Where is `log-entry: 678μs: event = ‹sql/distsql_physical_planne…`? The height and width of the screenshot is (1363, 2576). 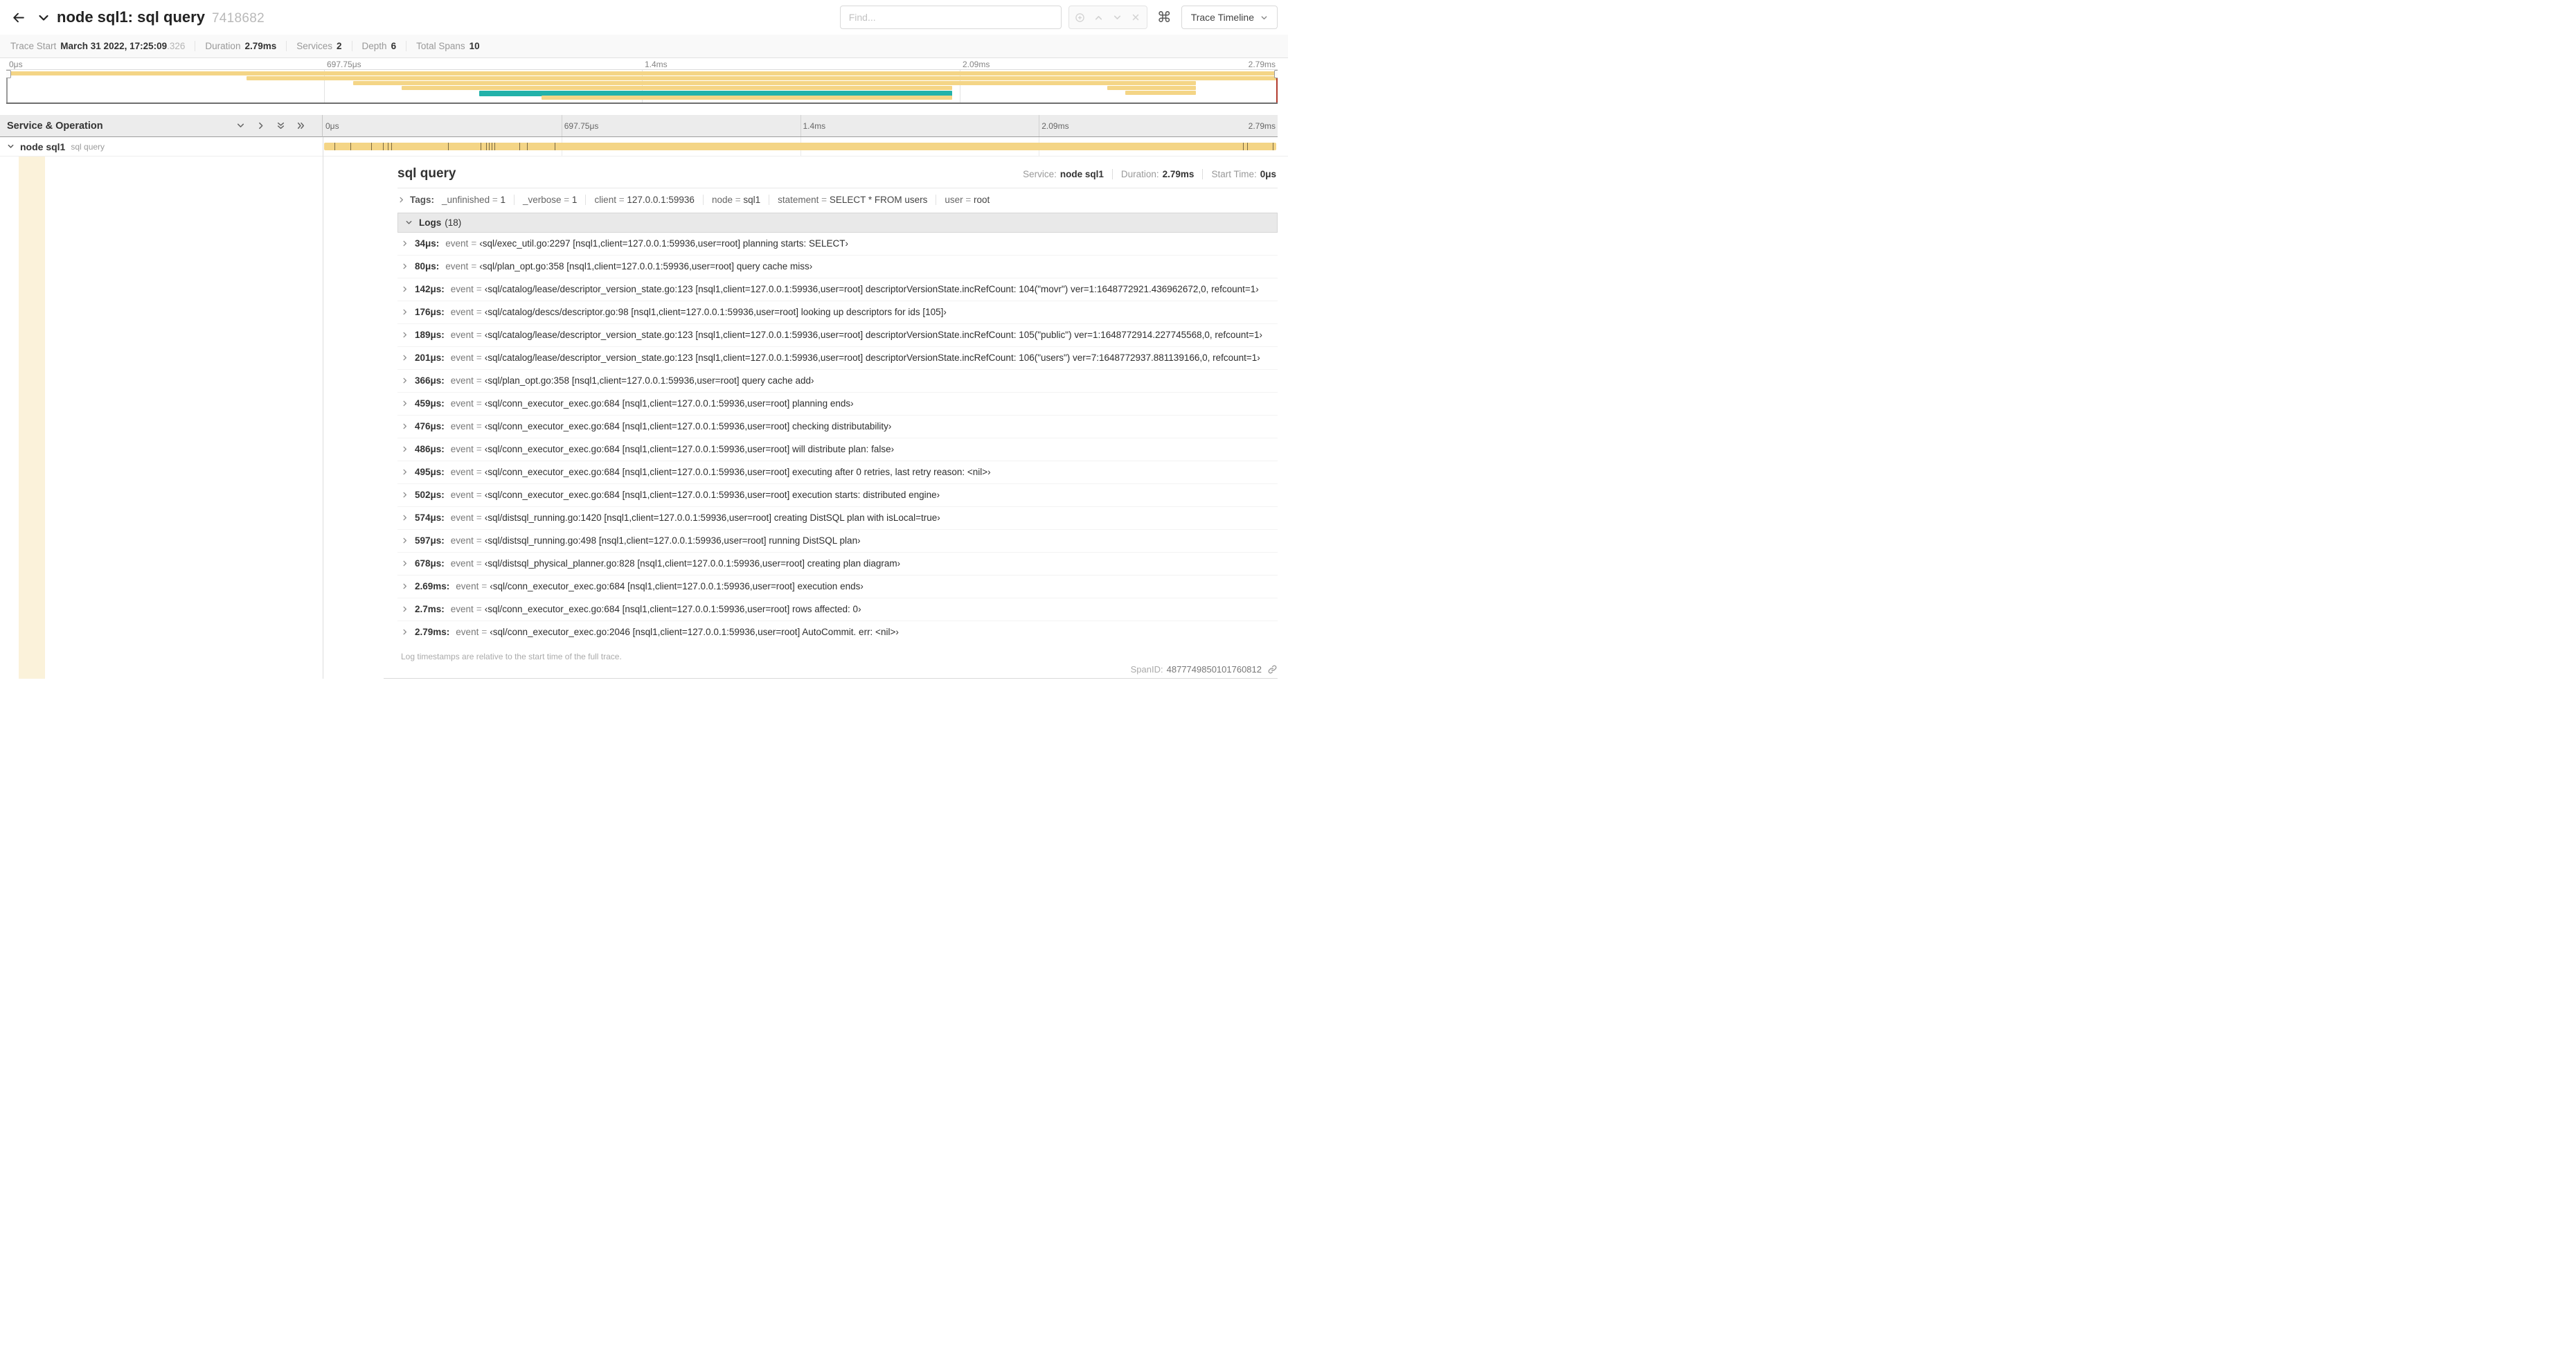 log-entry: 678μs: event = ‹sql/distsql_physical_planne… is located at coordinates (838, 564).